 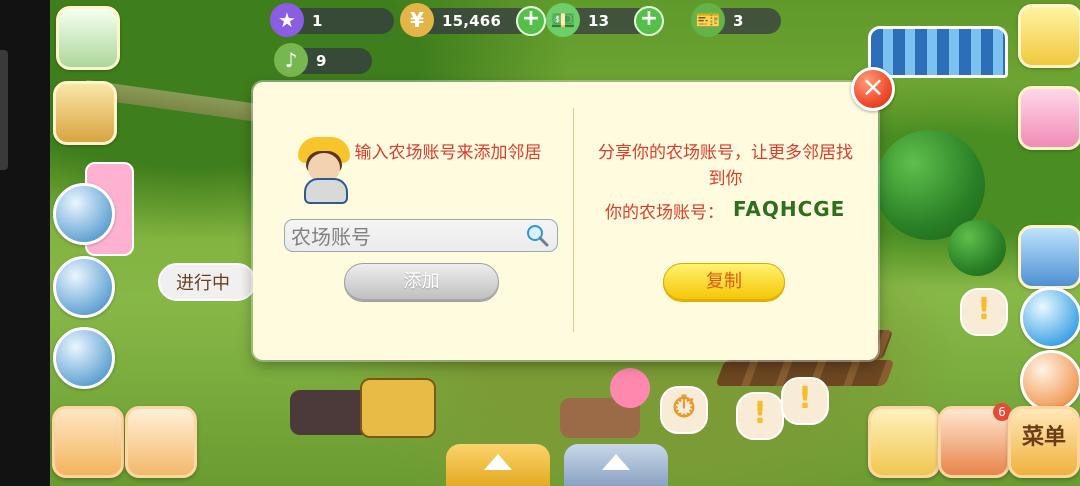 What do you see at coordinates (398, 408) in the screenshot?
I see `machine-building` at bounding box center [398, 408].